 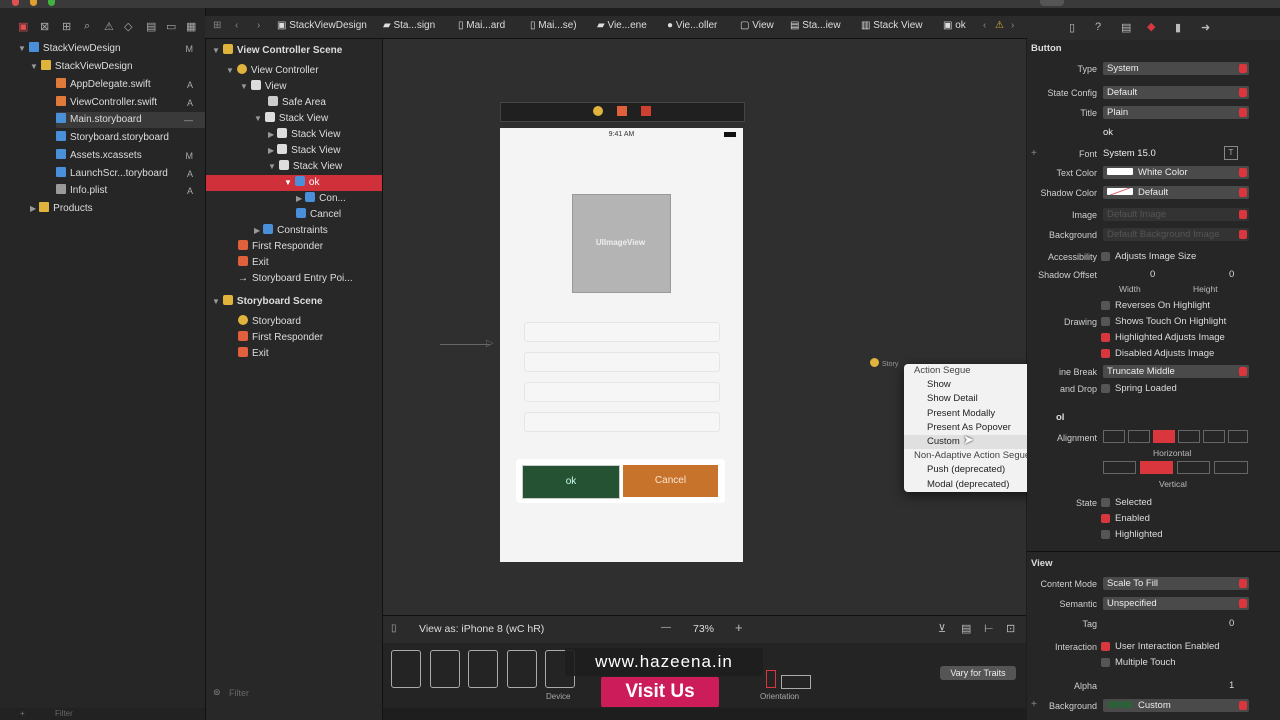 What do you see at coordinates (1176, 112) in the screenshot?
I see `title-style-popup: Plain` at bounding box center [1176, 112].